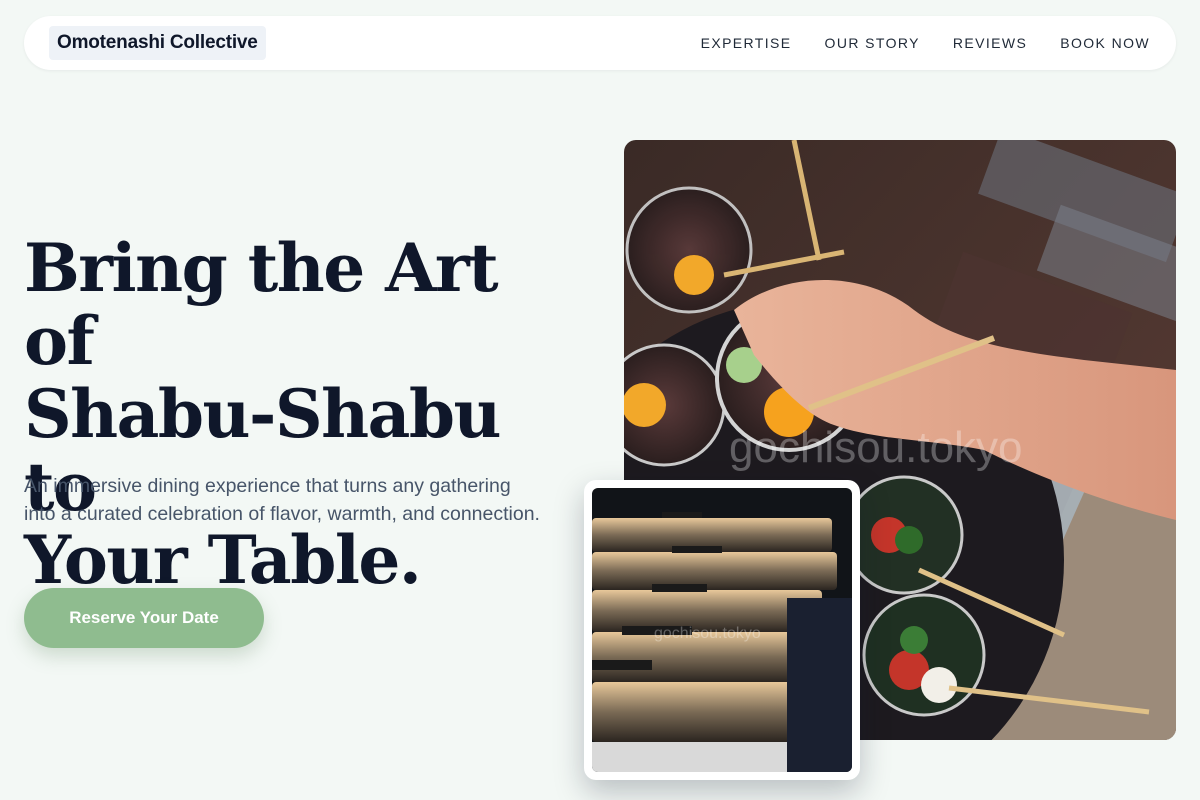  Describe the element at coordinates (990, 43) in the screenshot. I see `nav-link-reviews: REVIEWS` at that location.